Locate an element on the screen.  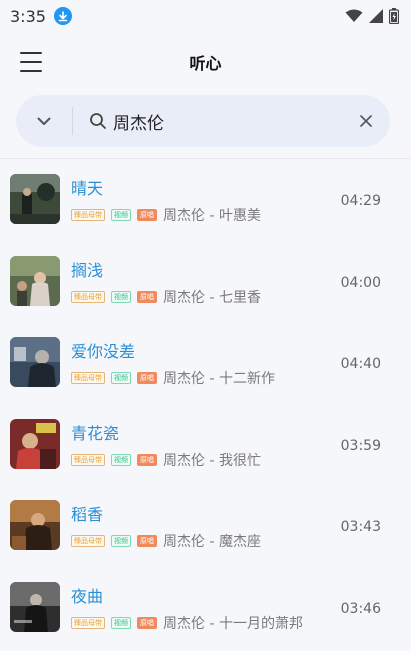
status-left: 3:35 is located at coordinates (41, 16).